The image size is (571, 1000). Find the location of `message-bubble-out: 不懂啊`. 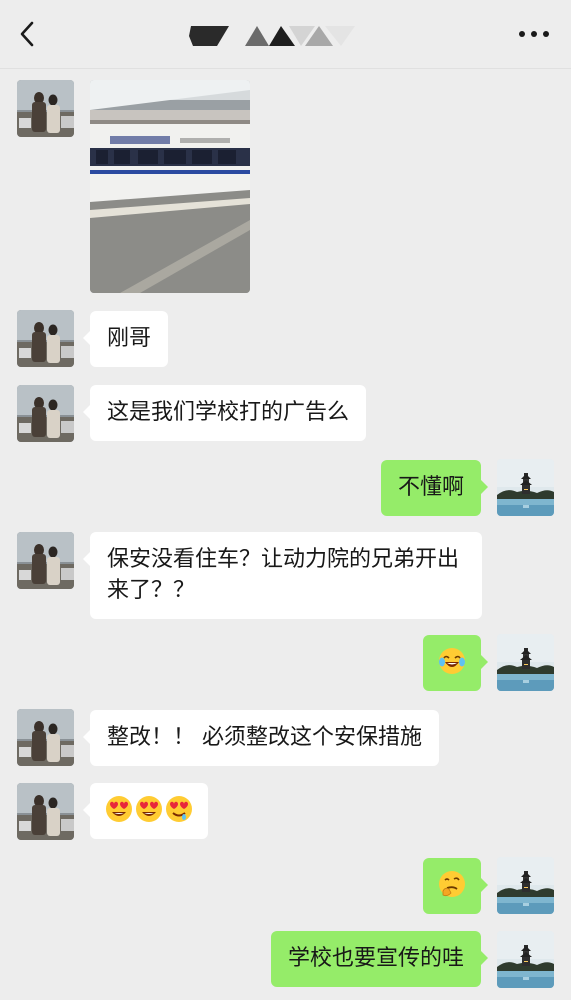

message-bubble-out: 不懂啊 is located at coordinates (434, 488).